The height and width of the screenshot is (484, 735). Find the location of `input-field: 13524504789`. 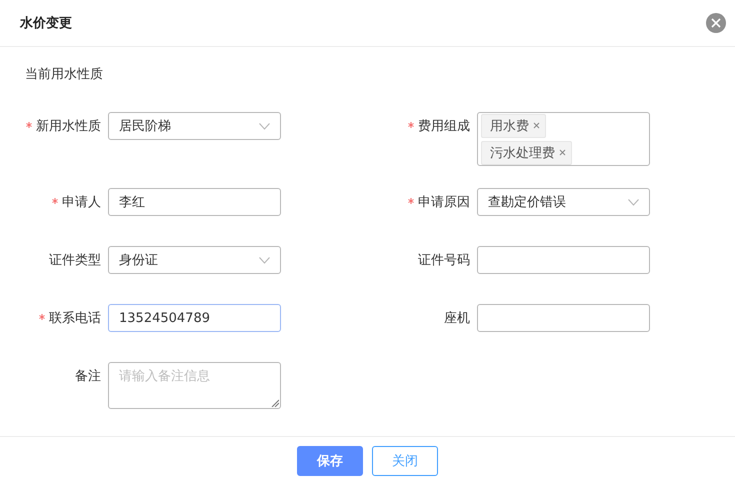

input-field: 13524504789 is located at coordinates (194, 318).